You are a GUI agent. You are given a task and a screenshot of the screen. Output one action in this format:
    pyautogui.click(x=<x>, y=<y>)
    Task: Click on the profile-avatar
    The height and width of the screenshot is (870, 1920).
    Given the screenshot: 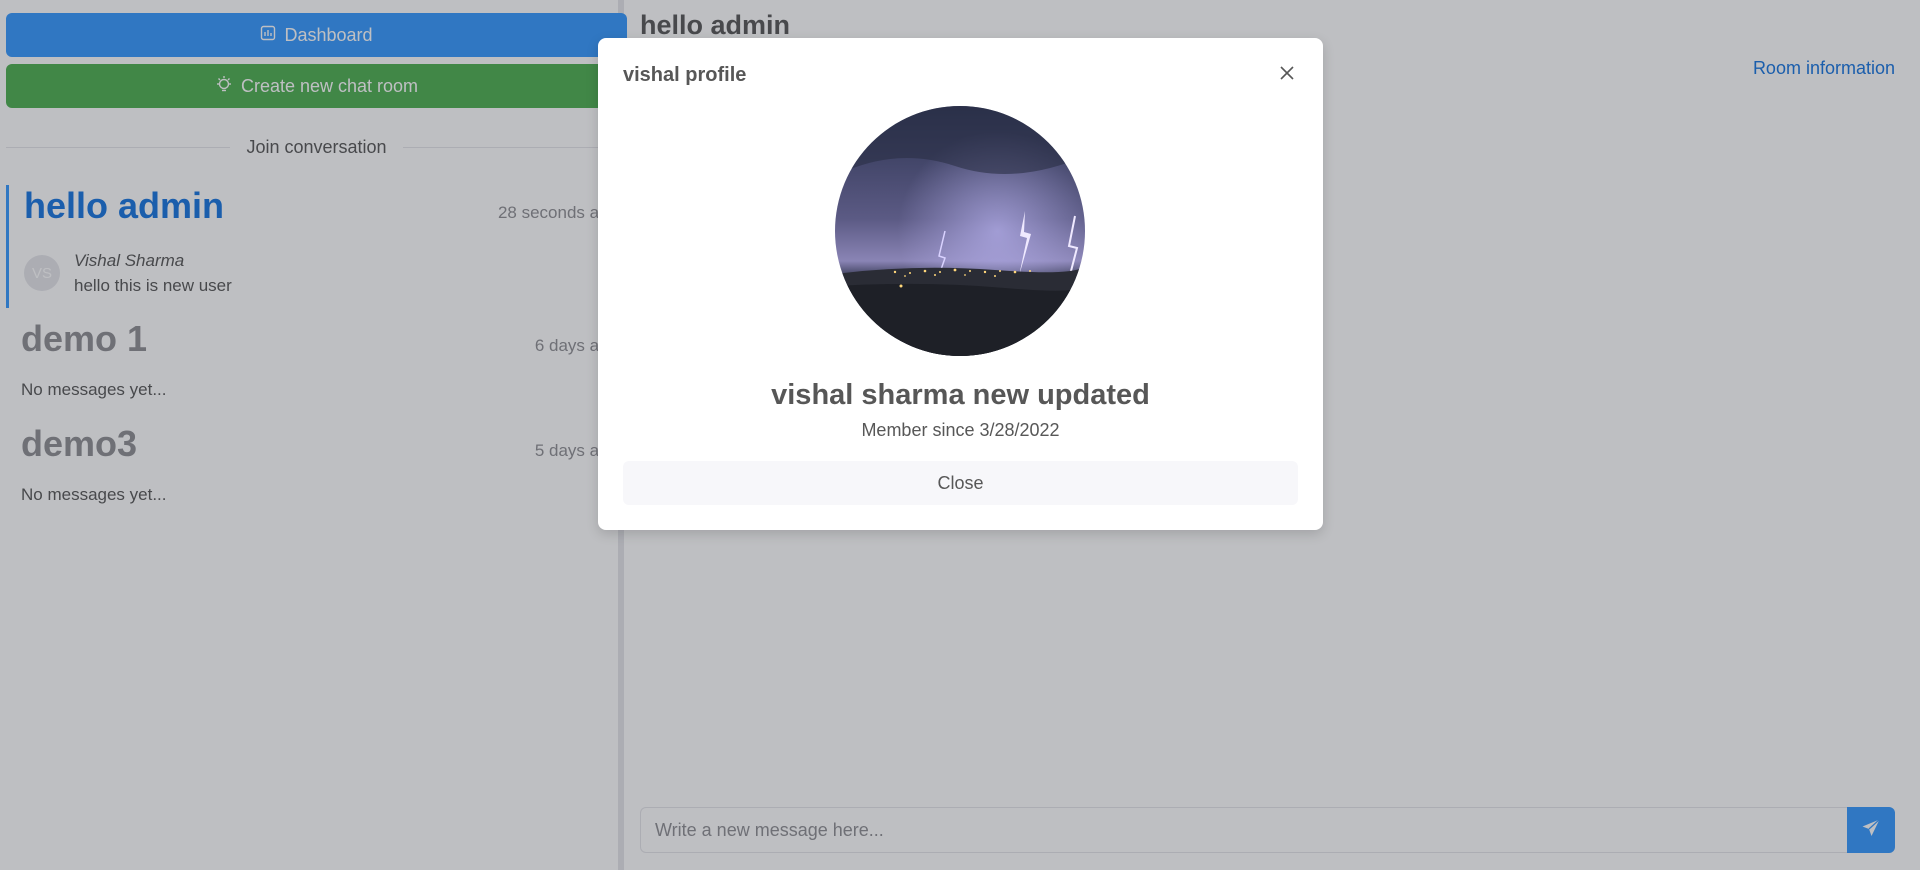 What is the action you would take?
    pyautogui.click(x=960, y=231)
    